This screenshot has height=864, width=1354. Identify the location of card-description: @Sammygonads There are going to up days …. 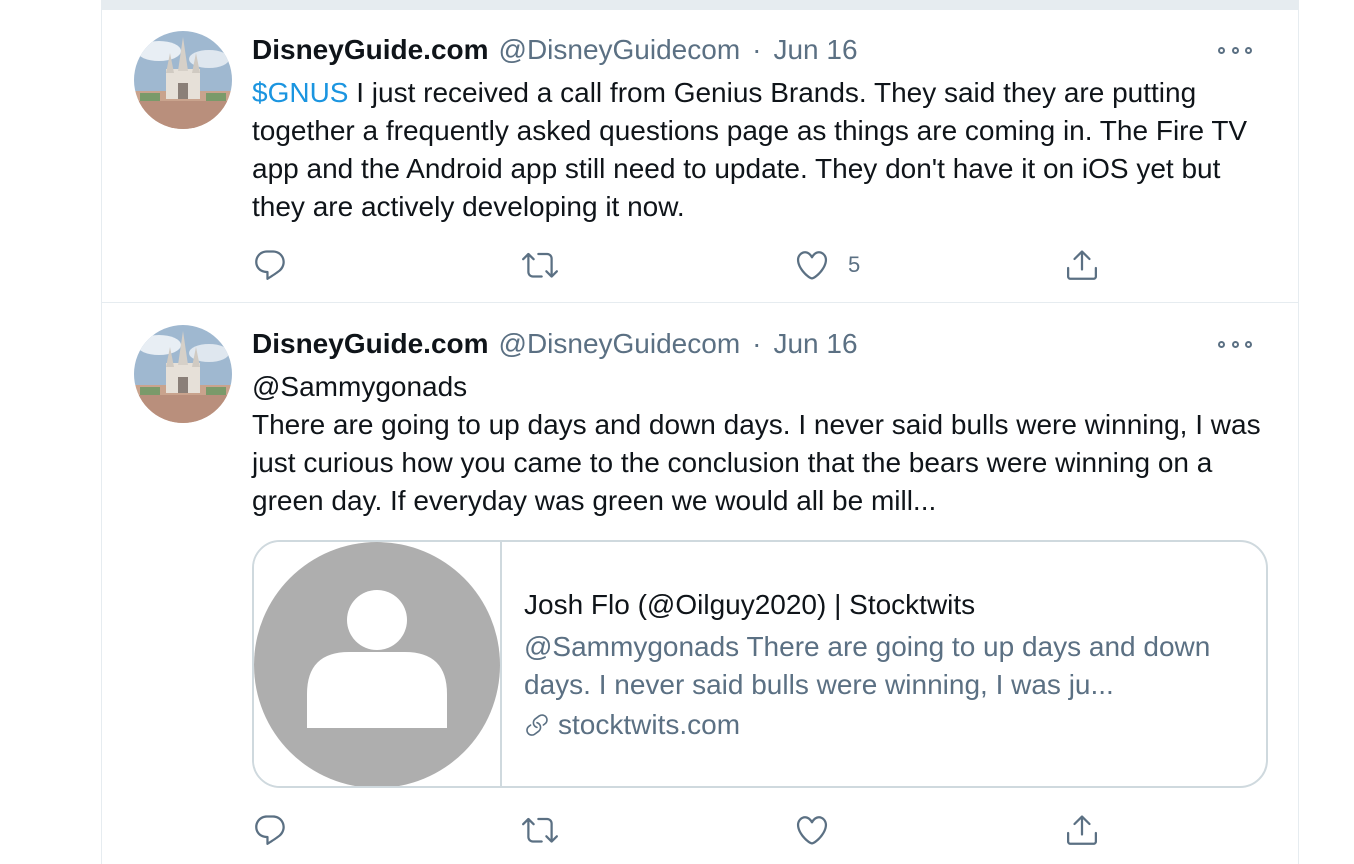
(867, 665).